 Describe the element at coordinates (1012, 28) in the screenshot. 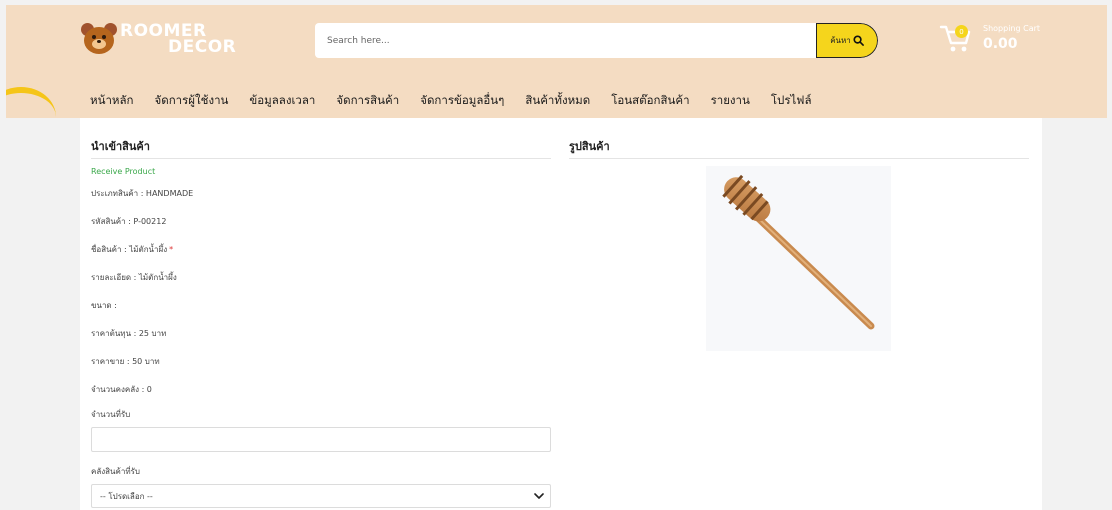

I see `cart-title: Shopping Cart` at that location.